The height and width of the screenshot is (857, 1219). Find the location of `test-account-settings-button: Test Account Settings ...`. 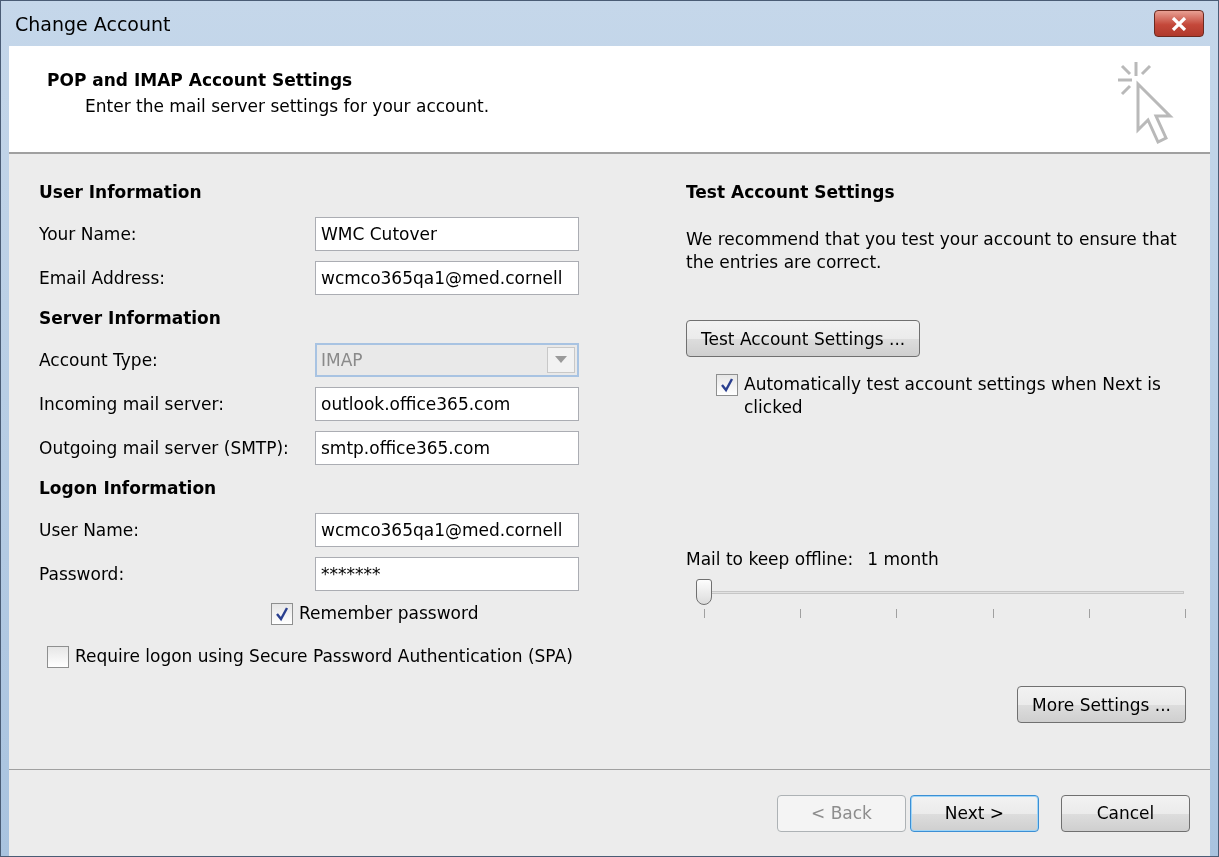

test-account-settings-button: Test Account Settings ... is located at coordinates (803, 338).